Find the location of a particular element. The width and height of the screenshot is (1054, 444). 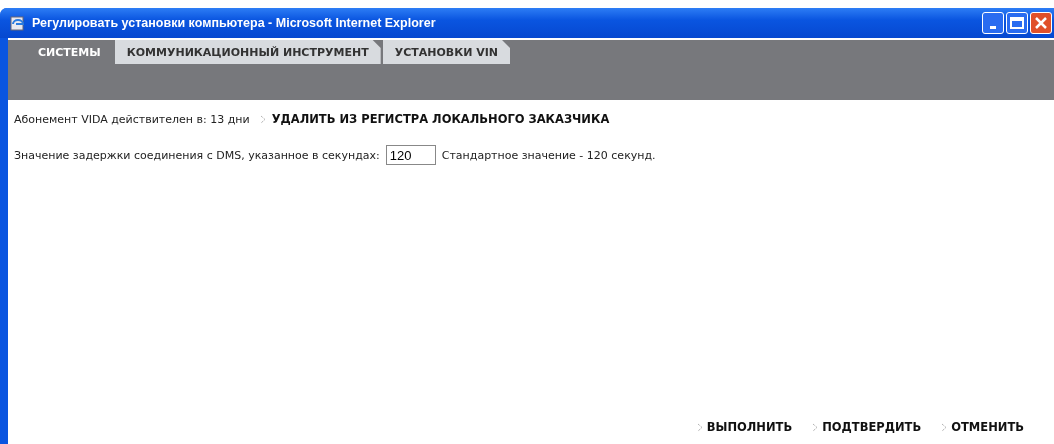

tab: УСТАНОВКИ VIN is located at coordinates (446, 52).